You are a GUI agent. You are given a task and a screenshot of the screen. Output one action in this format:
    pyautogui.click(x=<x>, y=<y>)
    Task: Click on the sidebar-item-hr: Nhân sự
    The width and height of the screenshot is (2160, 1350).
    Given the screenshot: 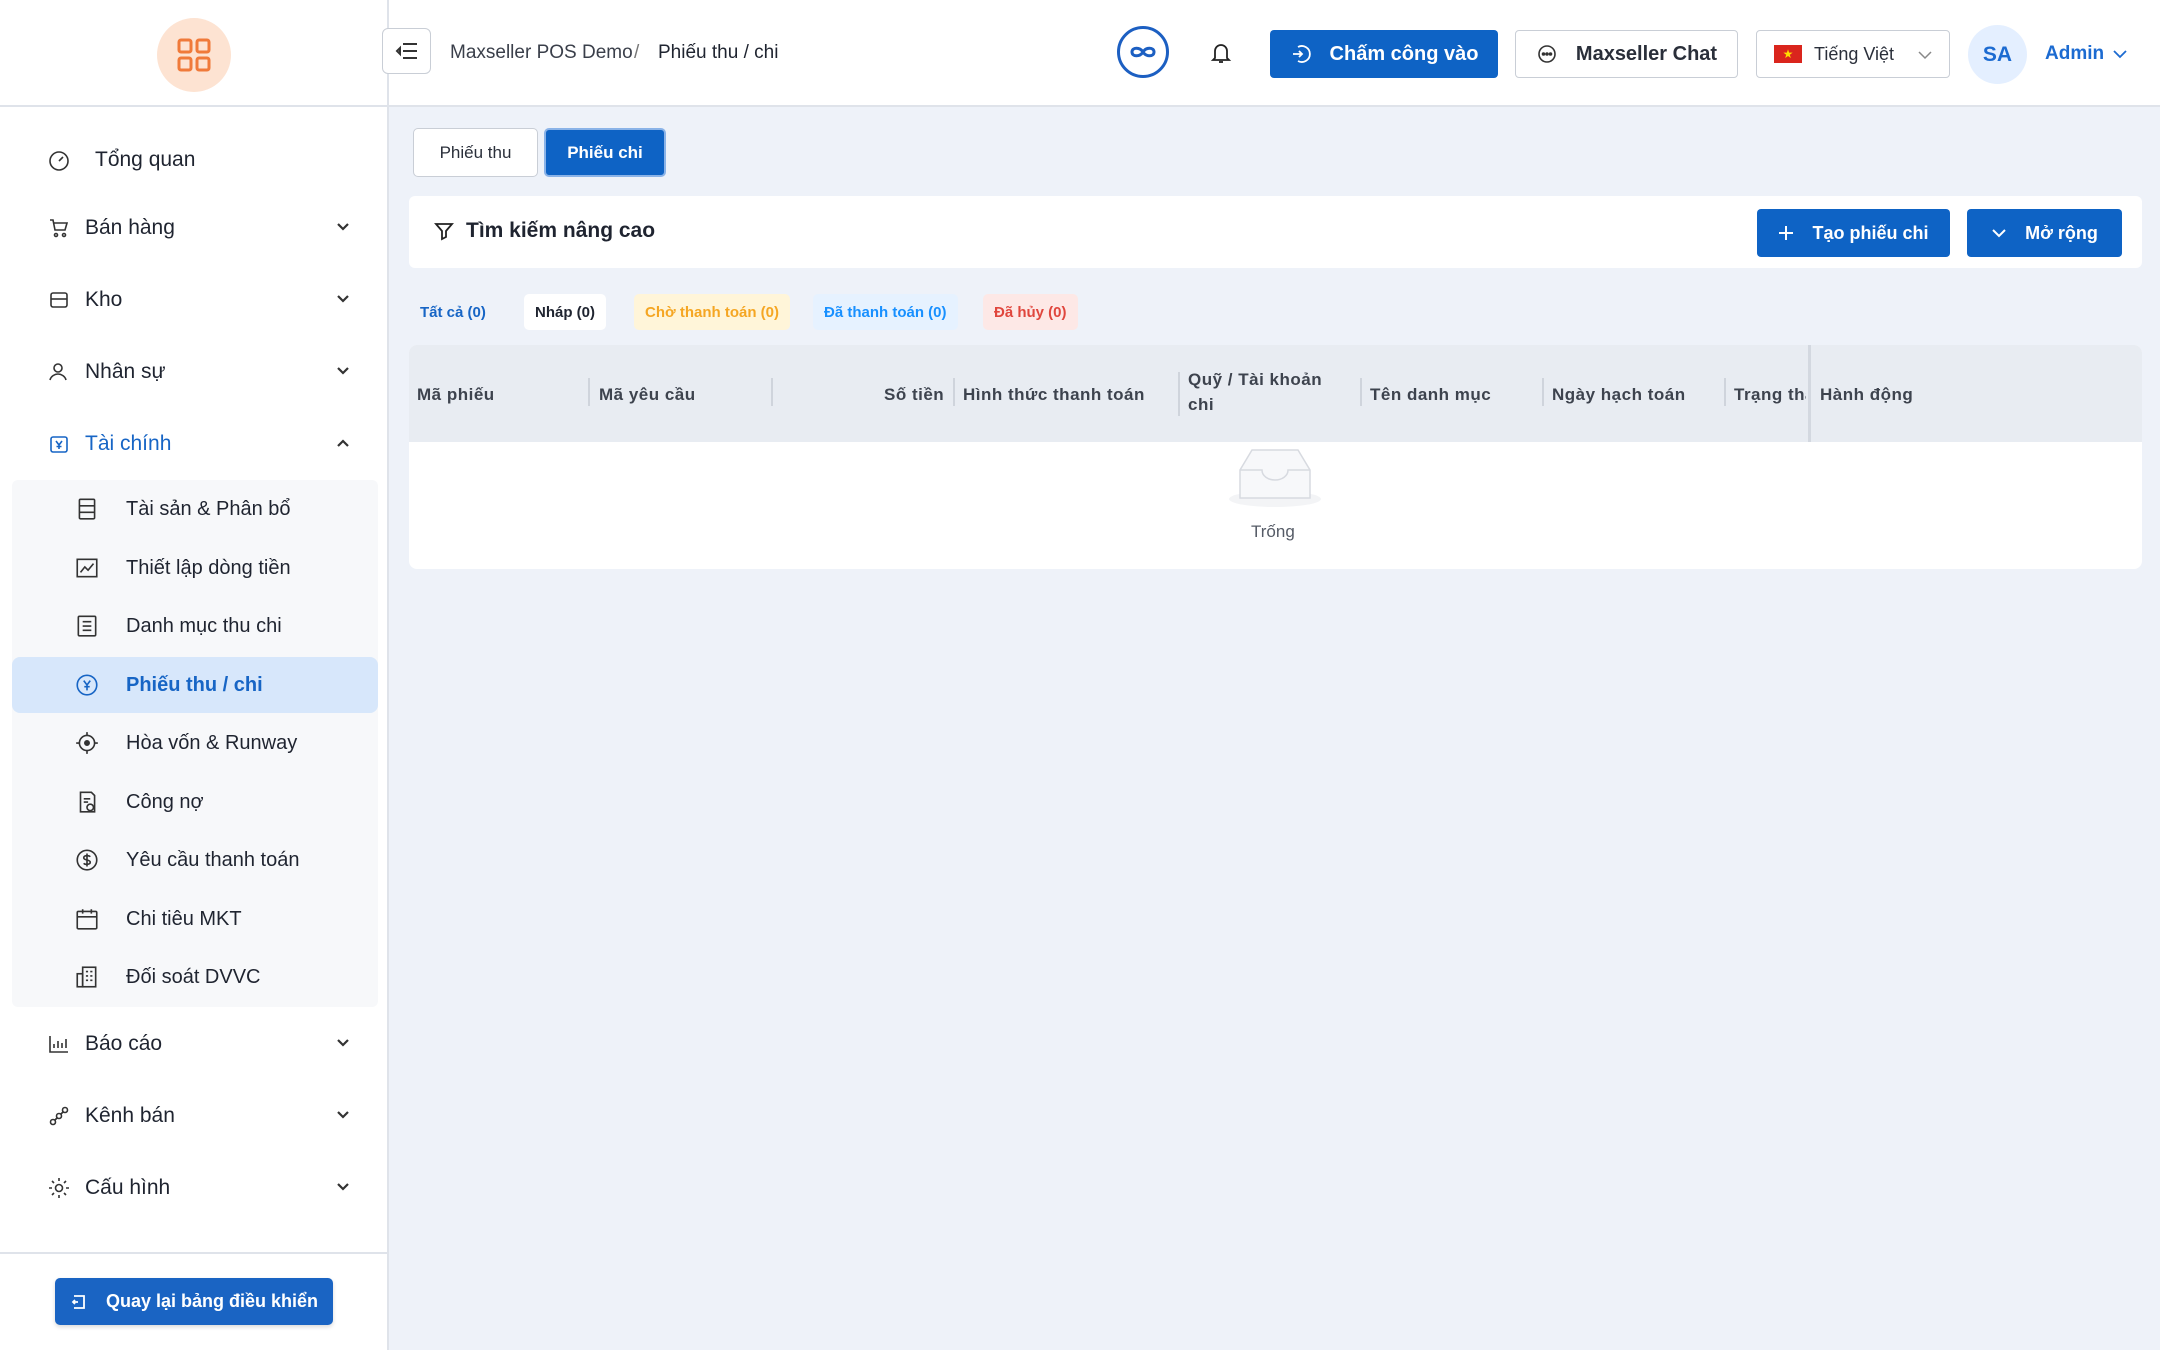 What is the action you would take?
    pyautogui.click(x=194, y=372)
    